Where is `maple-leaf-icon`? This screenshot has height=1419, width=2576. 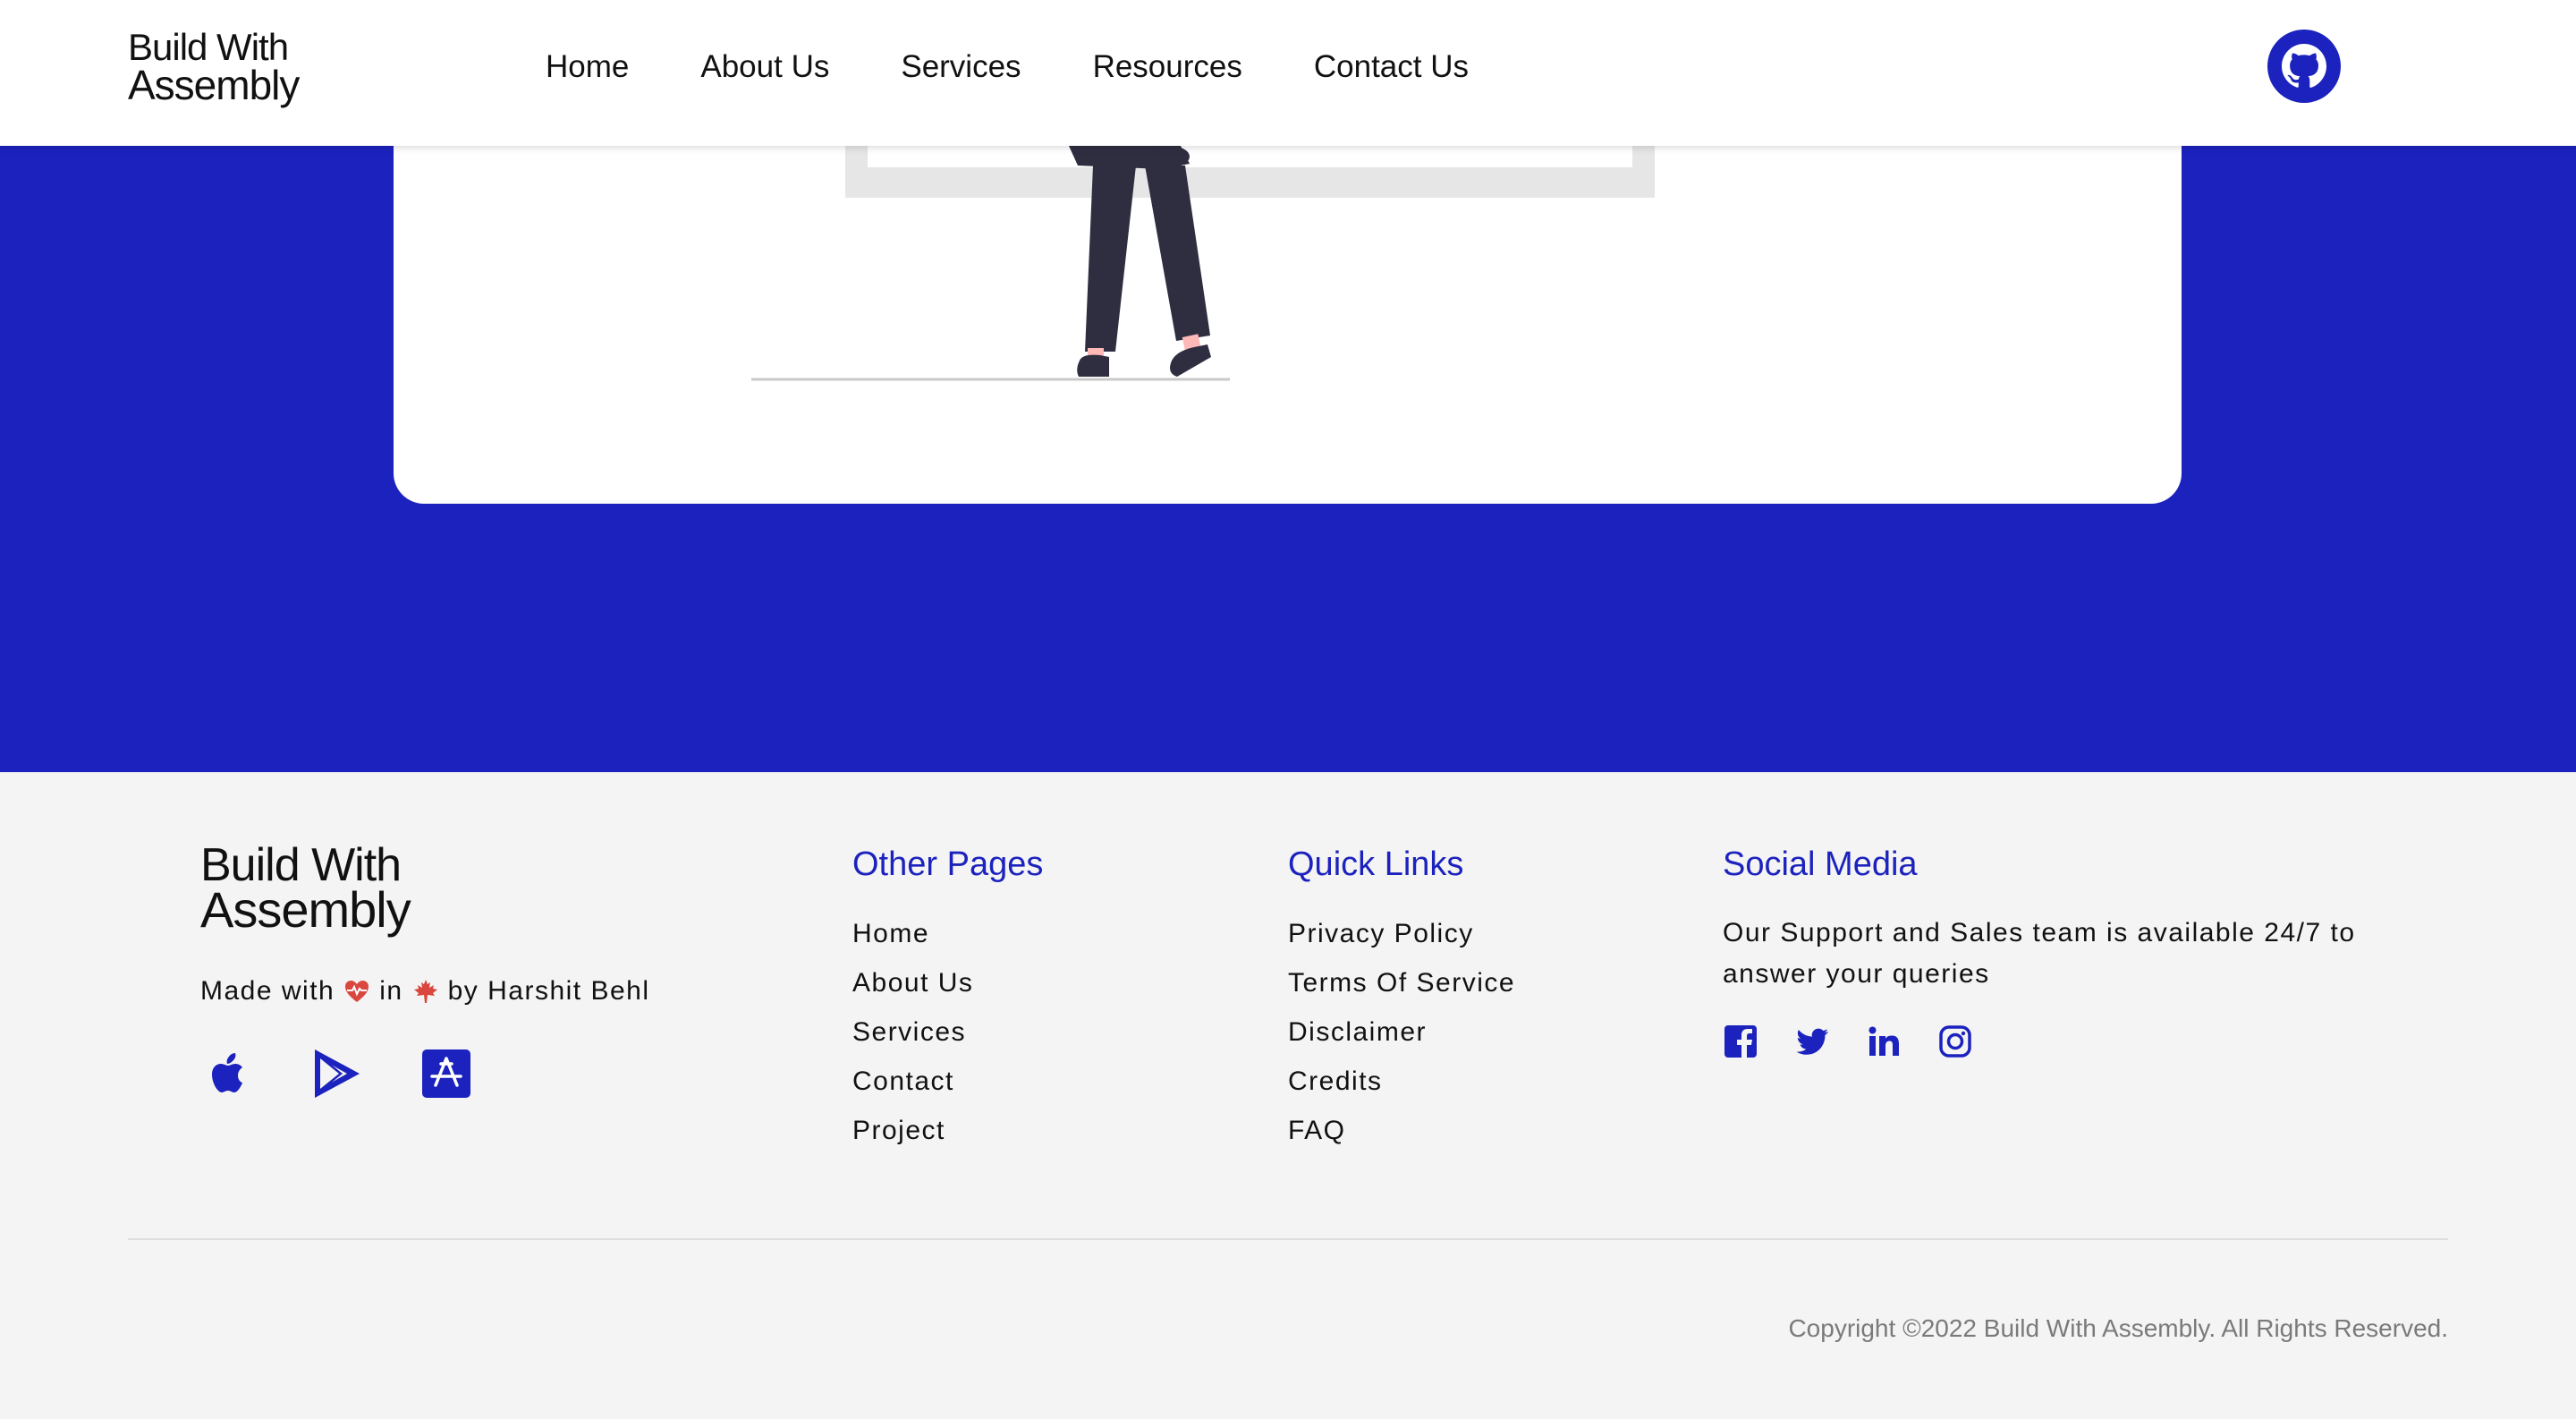
maple-leaf-icon is located at coordinates (425, 991).